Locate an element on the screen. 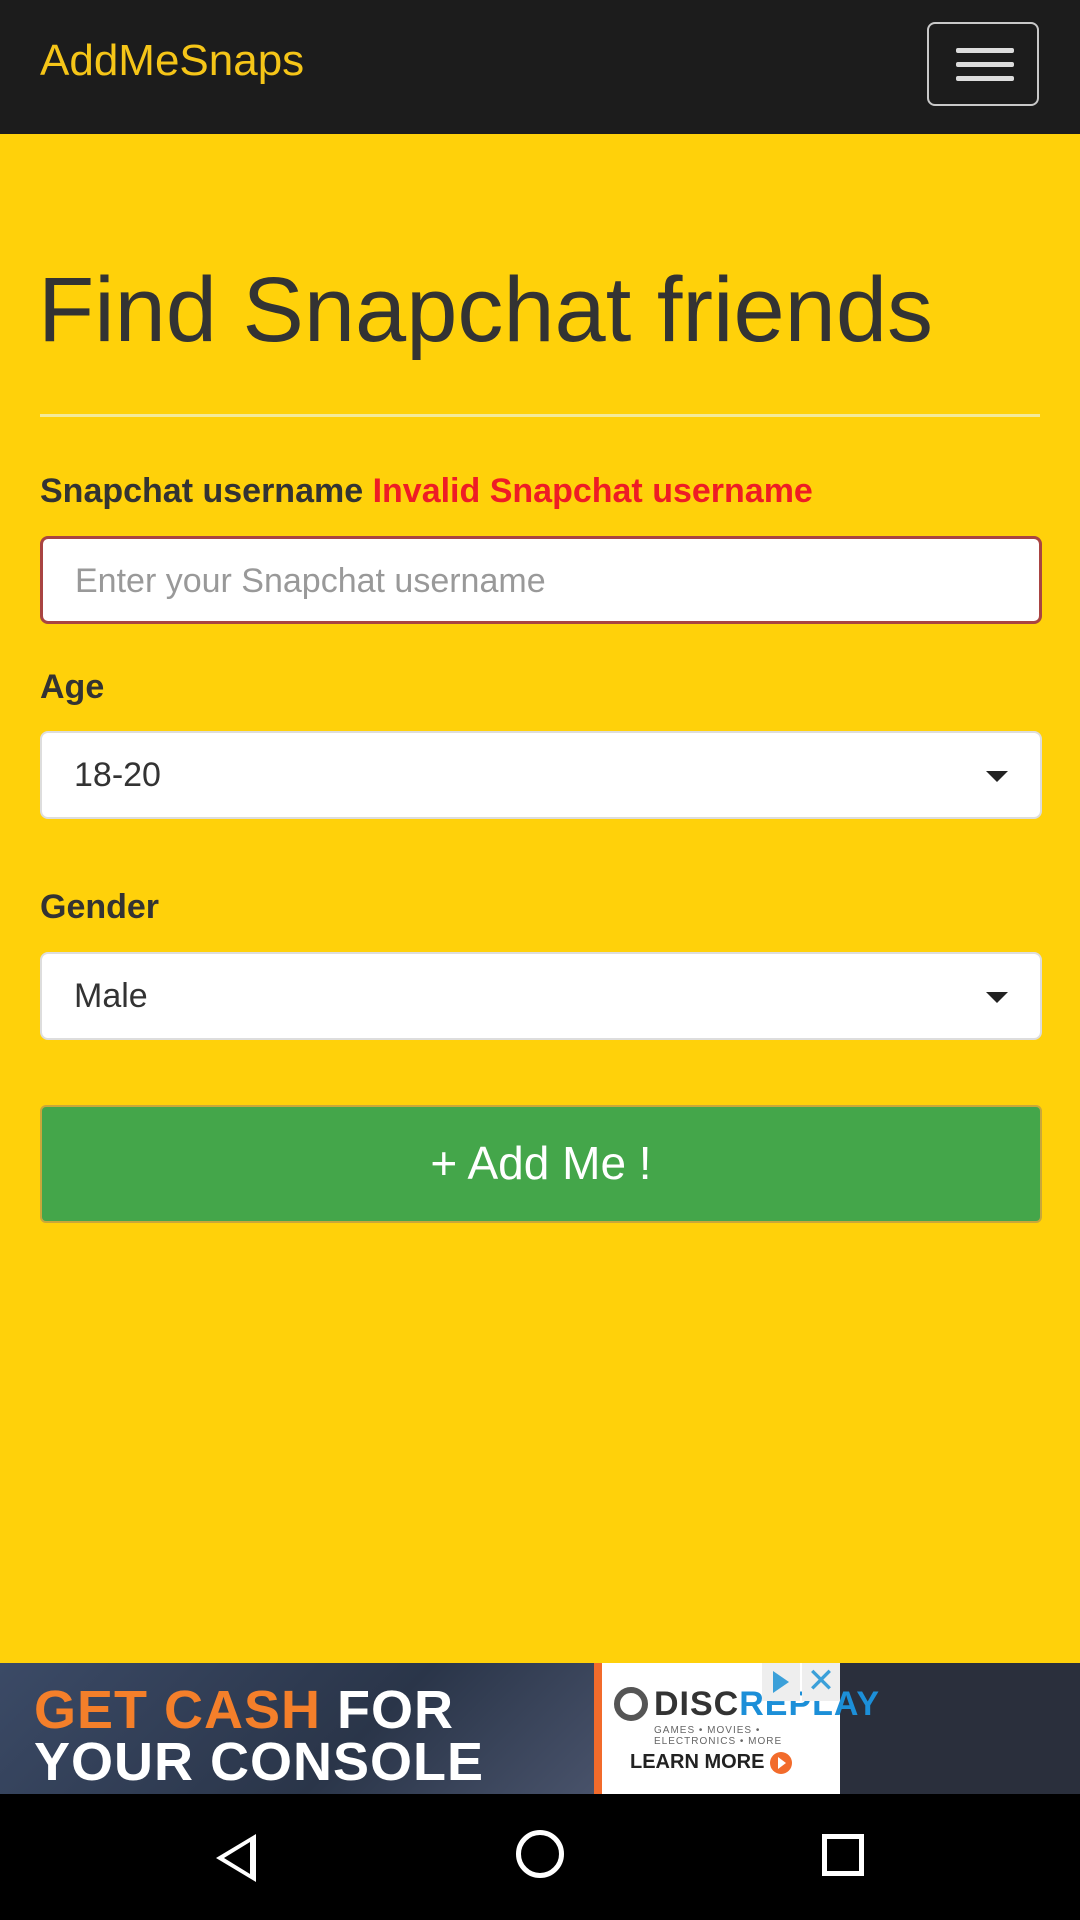  top-navbar: AddMeSnaps is located at coordinates (540, 67).